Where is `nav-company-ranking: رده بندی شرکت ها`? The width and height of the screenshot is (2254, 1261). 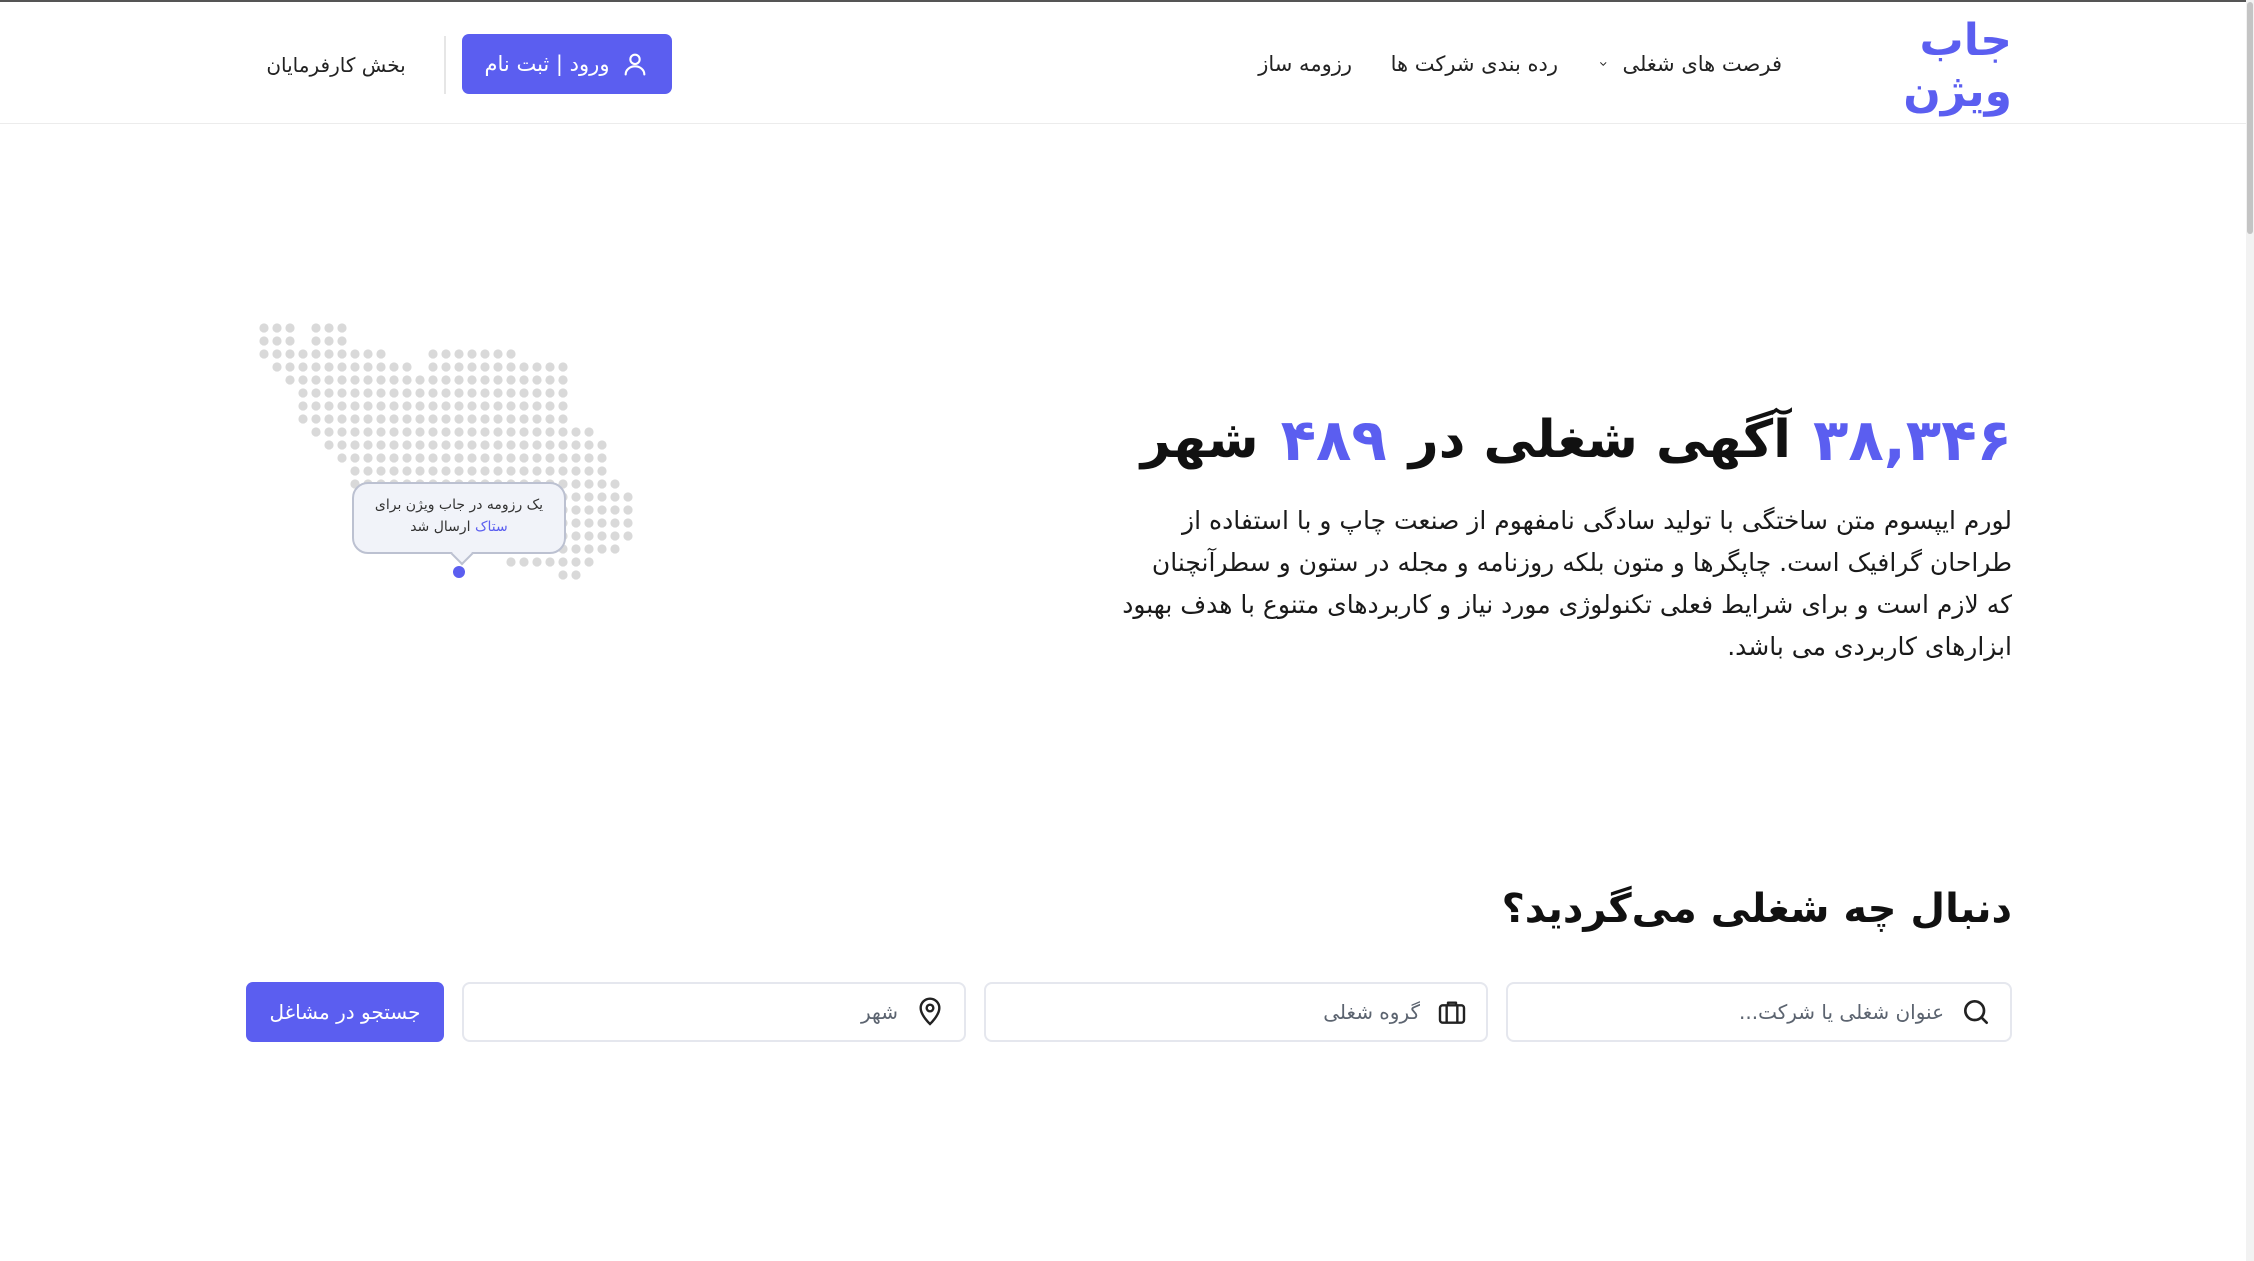 nav-company-ranking: رده بندی شرکت ها is located at coordinates (1474, 64).